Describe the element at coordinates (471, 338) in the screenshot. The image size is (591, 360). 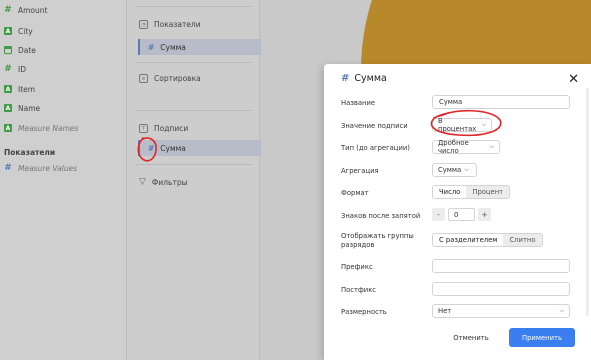
I see `cancel-button: Отменить` at that location.